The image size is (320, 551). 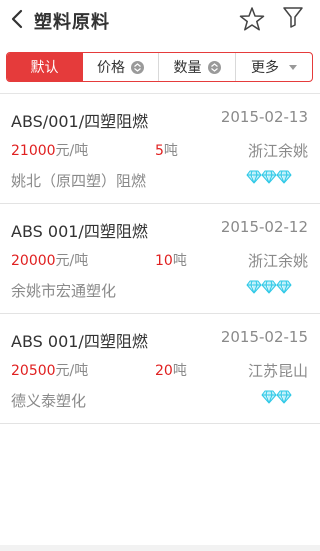 What do you see at coordinates (33, 261) in the screenshot?
I see `price-value: 20000` at bounding box center [33, 261].